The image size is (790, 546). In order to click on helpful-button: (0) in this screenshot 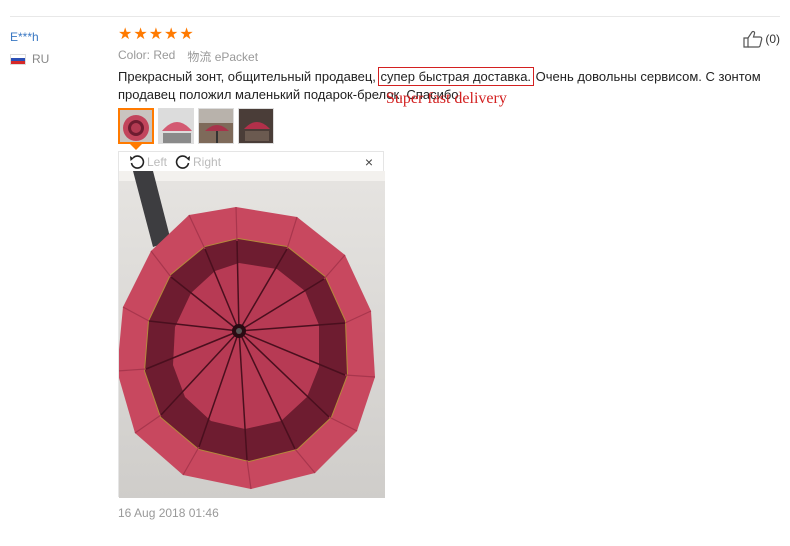, I will do `click(761, 39)`.